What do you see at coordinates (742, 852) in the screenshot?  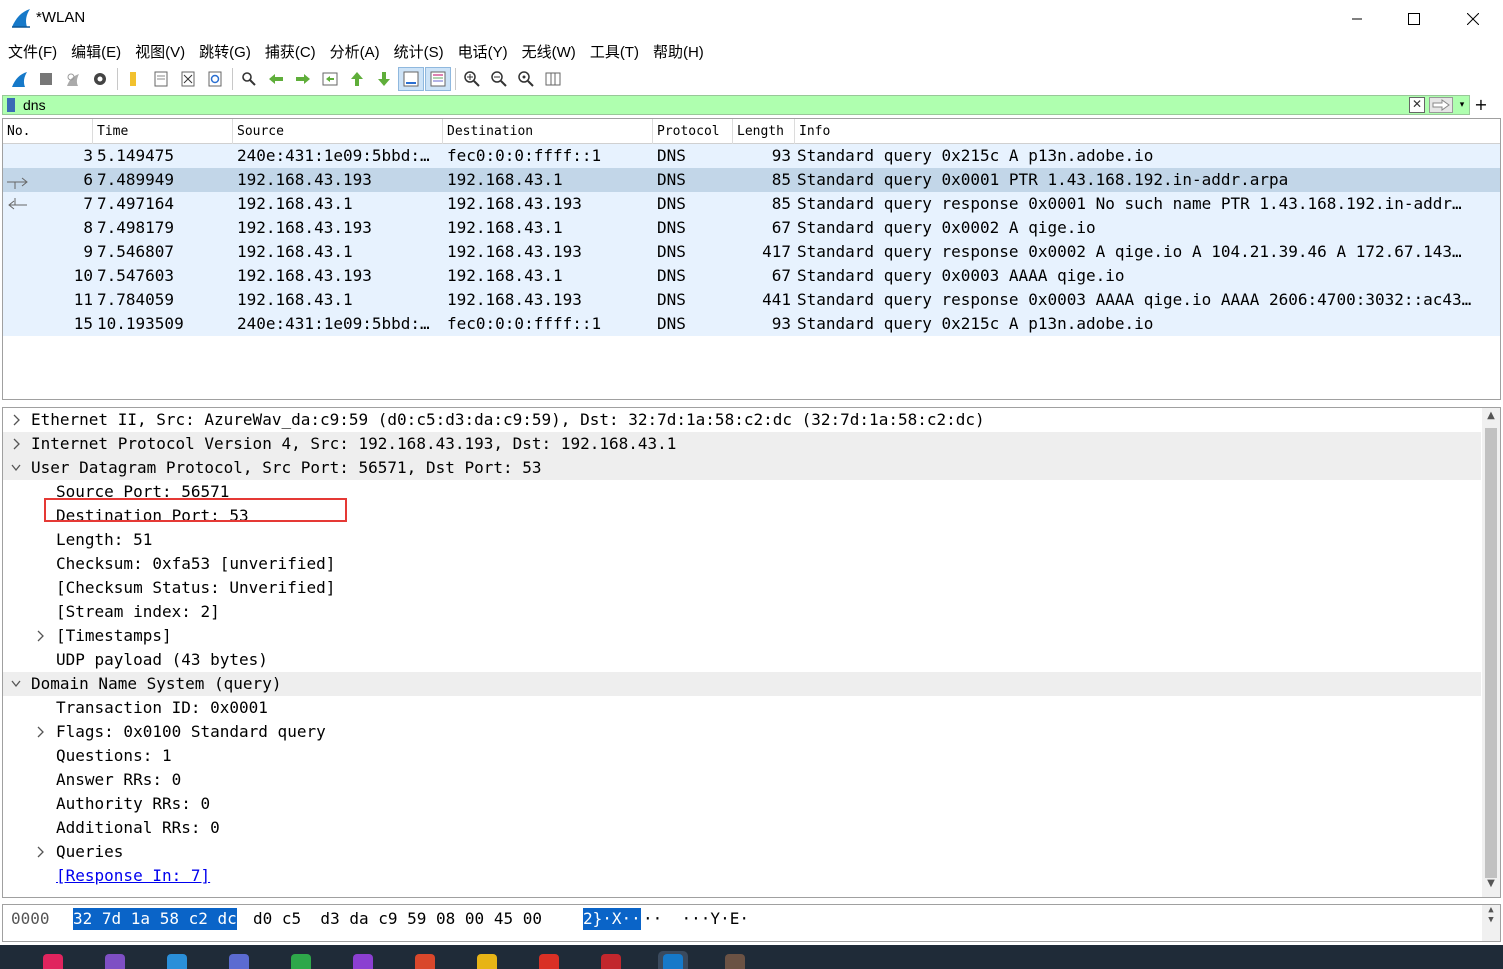 I see `detail-row: Queries` at bounding box center [742, 852].